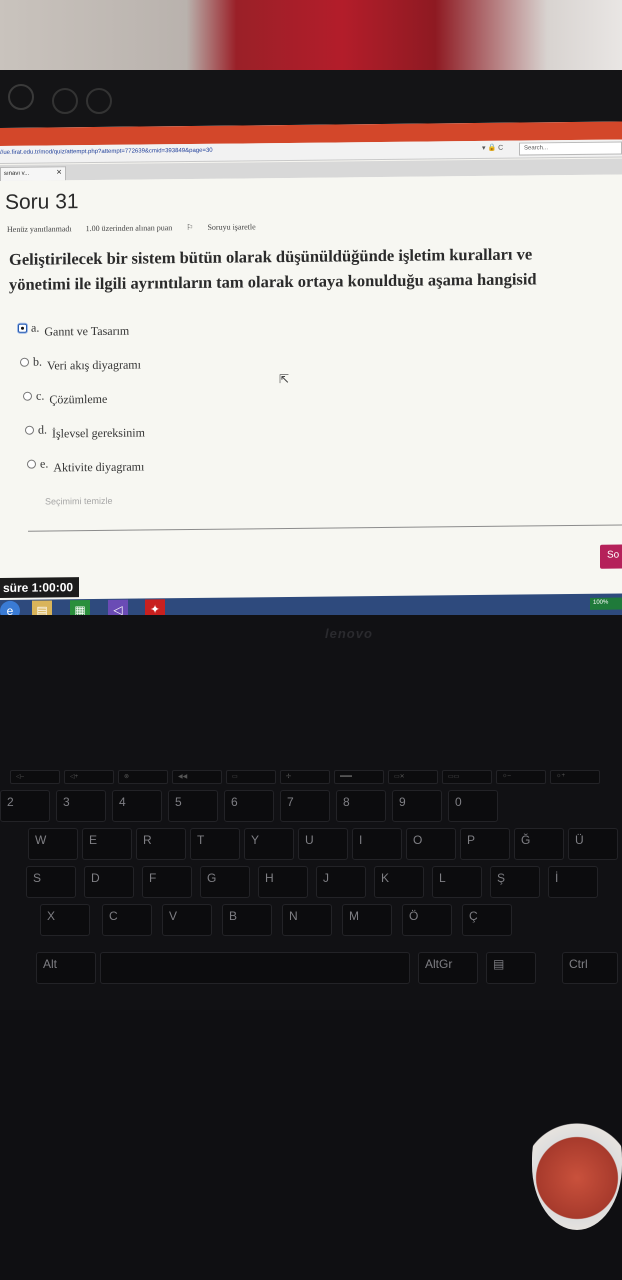 The image size is (622, 1280). I want to click on key: 9, so click(417, 806).